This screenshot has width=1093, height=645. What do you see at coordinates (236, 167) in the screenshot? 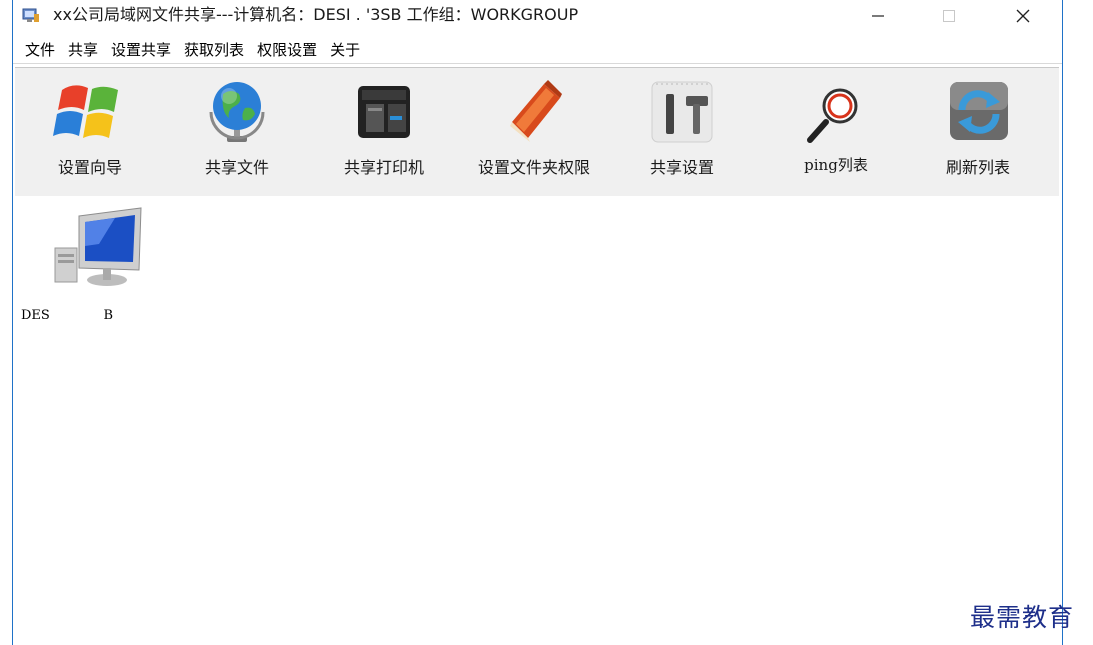
I see `share-files-label: 共享文件` at bounding box center [236, 167].